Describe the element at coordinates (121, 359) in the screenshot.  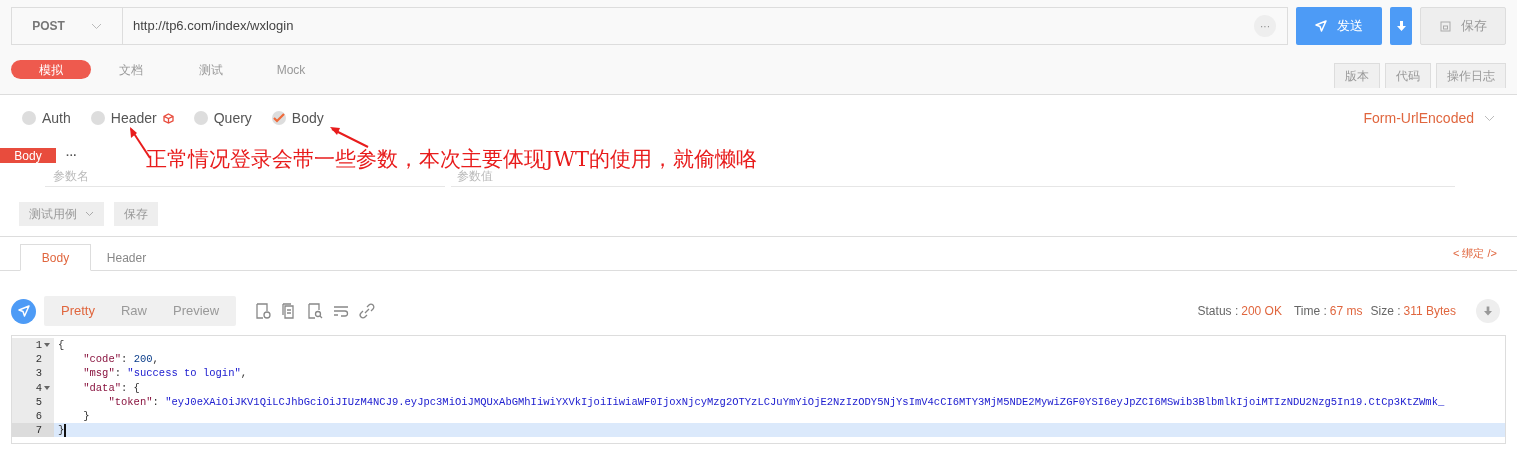
I see `code-line: "code": 200,` at that location.